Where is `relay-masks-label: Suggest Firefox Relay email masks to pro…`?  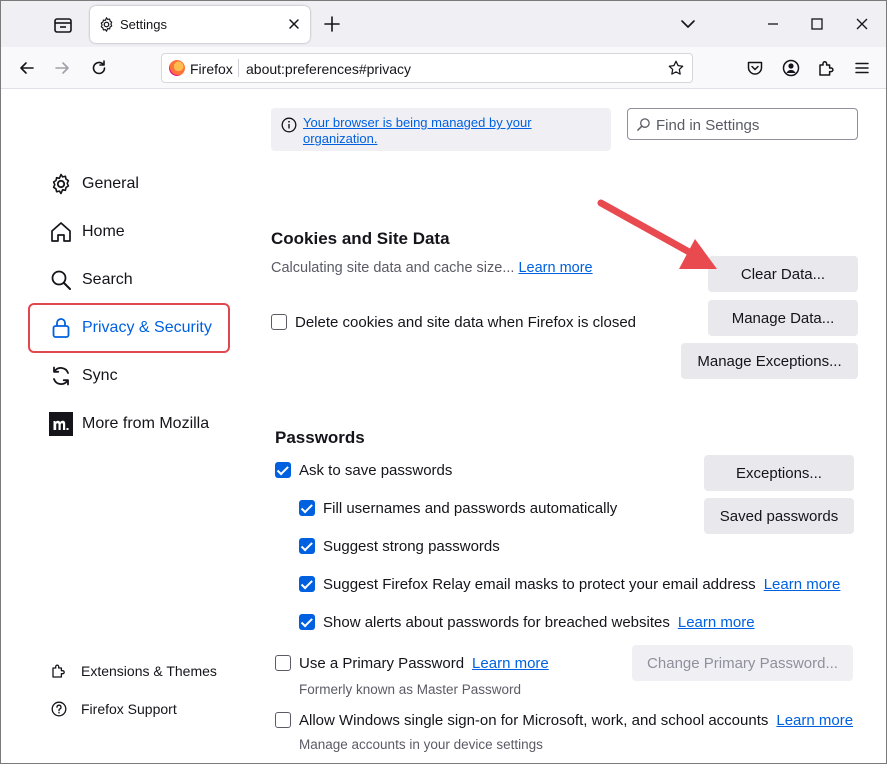 relay-masks-label: Suggest Firefox Relay email masks to pro… is located at coordinates (539, 584).